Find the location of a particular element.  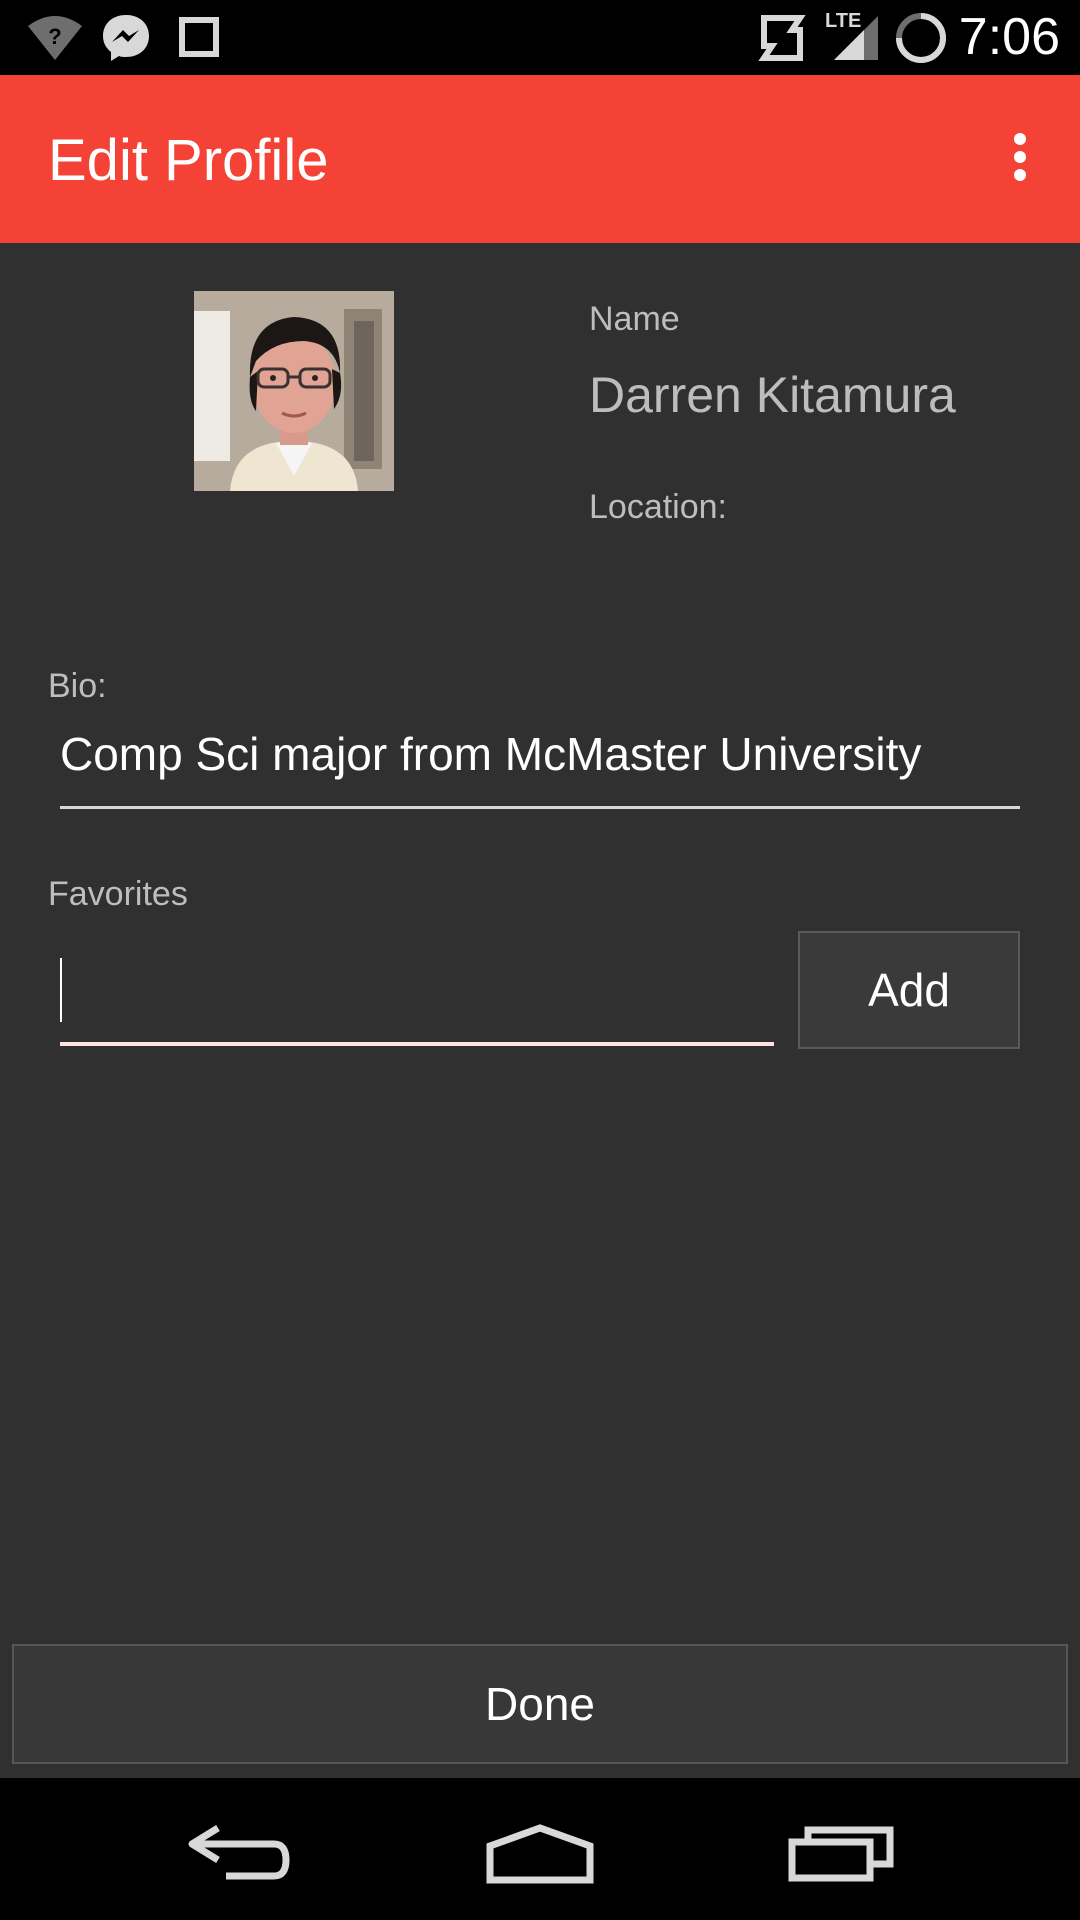

status-bar: ? LTE 7:06 is located at coordinates (540, 37).